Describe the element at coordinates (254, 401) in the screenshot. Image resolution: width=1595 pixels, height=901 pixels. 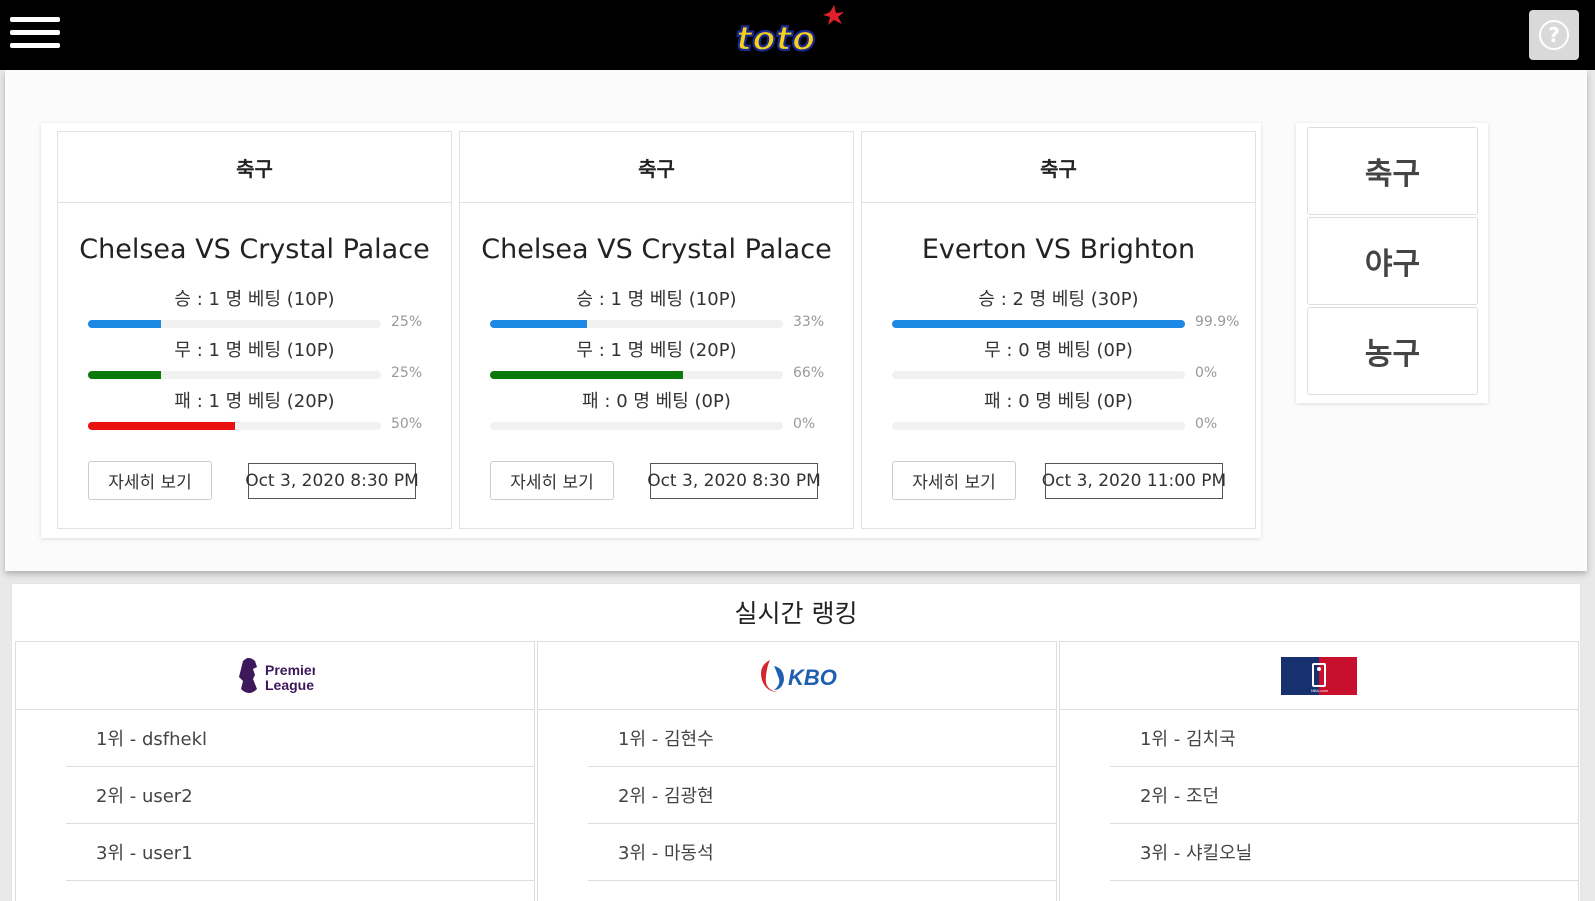
I see `bet-lose-label: 패 : 1 명 베팅 (20P)` at that location.